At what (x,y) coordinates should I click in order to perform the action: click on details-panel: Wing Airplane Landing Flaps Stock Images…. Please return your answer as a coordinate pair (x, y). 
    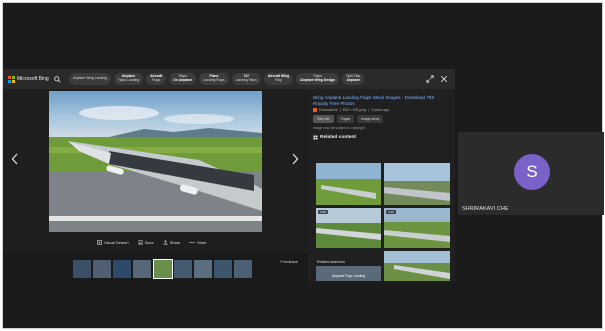
    Looking at the image, I should click on (384, 188).